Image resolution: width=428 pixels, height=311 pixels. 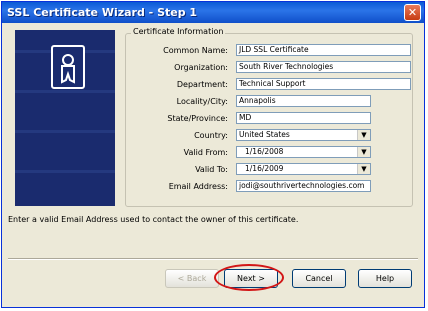 What do you see at coordinates (178, 31) in the screenshot?
I see `group-label: Certificate Information` at bounding box center [178, 31].